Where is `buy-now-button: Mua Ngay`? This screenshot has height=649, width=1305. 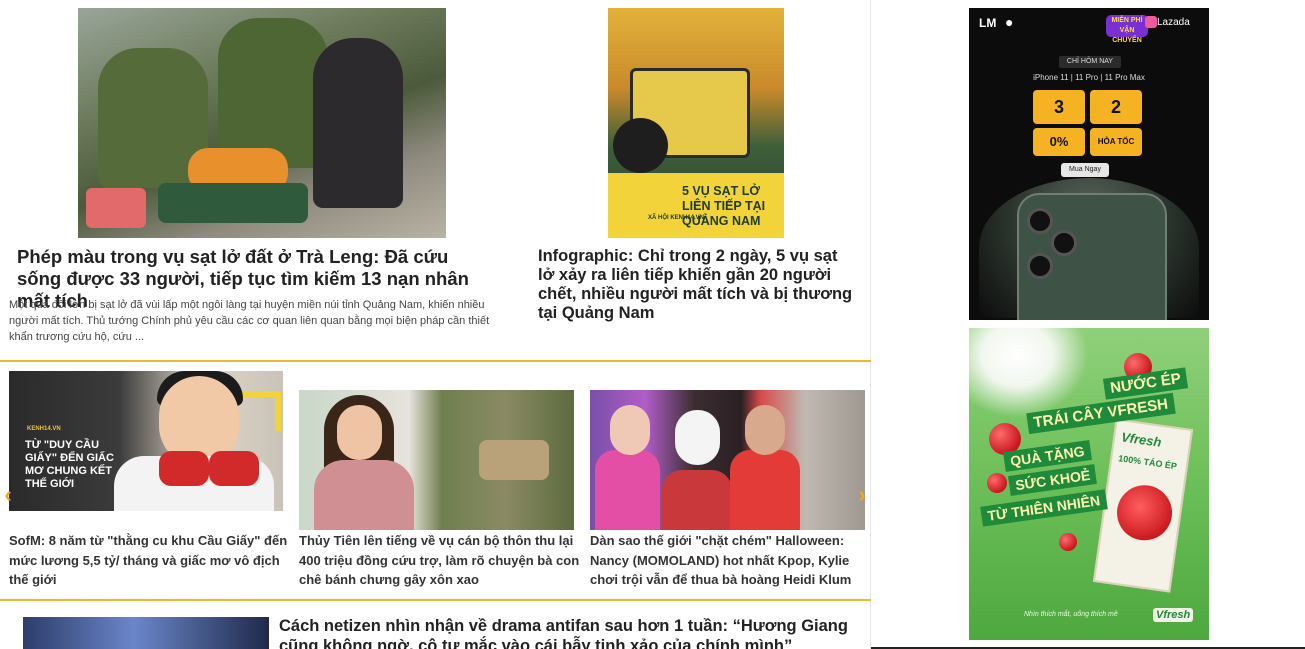
buy-now-button: Mua Ngay is located at coordinates (1085, 170).